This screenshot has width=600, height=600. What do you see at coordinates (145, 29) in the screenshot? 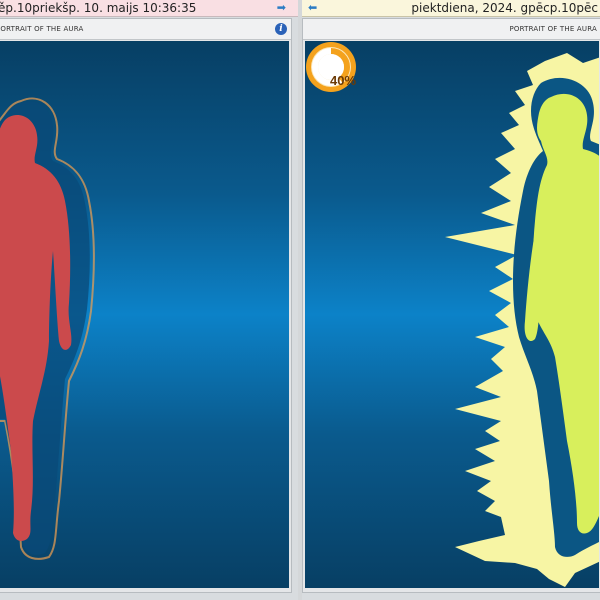
I see `left-panel-header: PORTRAIT OF THE AURA i` at bounding box center [145, 29].